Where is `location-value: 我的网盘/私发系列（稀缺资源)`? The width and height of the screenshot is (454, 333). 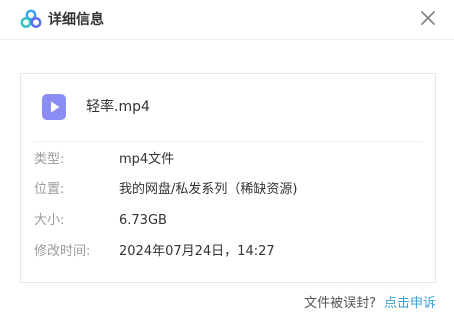 location-value: 我的网盘/私发系列（稀缺资源) is located at coordinates (208, 189).